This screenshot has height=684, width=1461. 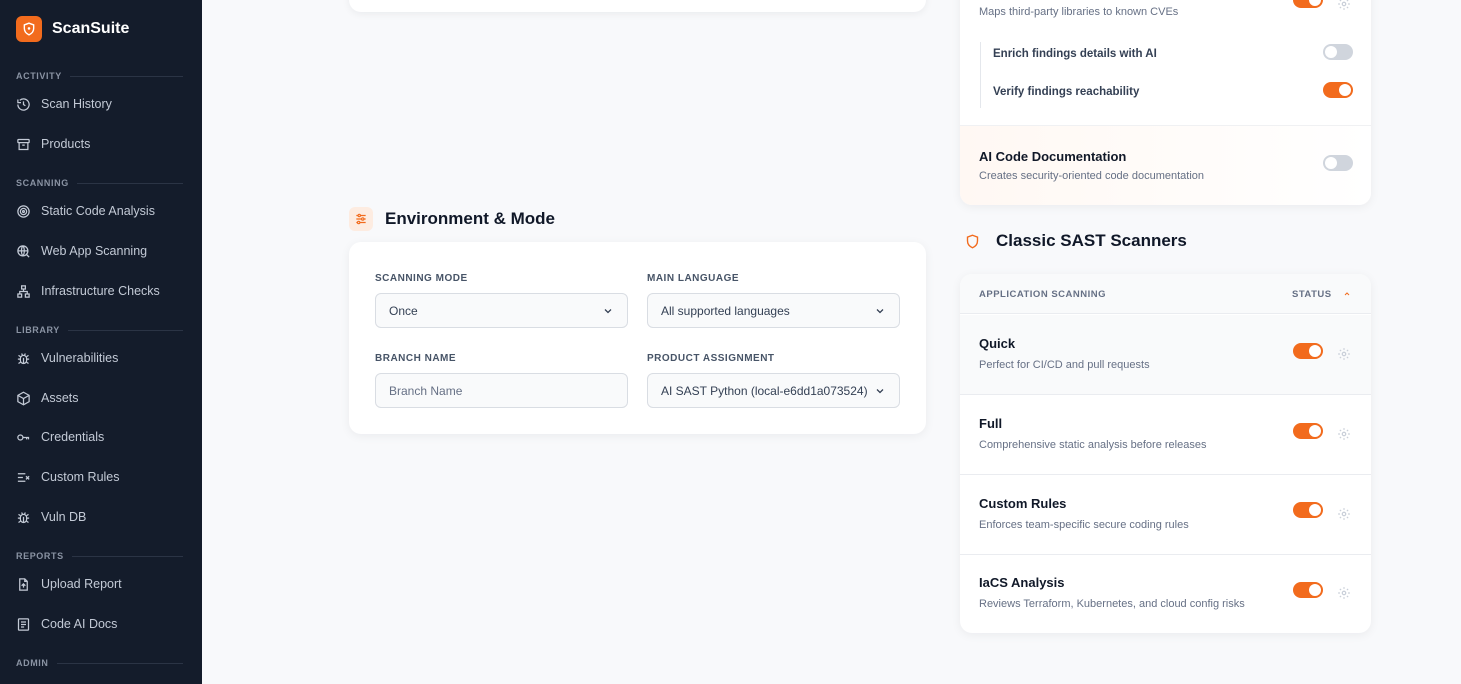 What do you see at coordinates (23, 477) in the screenshot?
I see `list-x-icon` at bounding box center [23, 477].